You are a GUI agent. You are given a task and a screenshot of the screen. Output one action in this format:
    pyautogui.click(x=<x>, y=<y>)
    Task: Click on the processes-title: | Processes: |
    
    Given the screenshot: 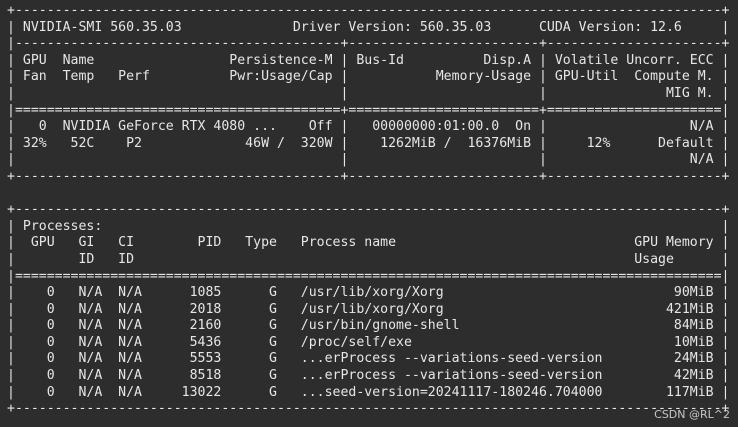 What is the action you would take?
    pyautogui.click(x=368, y=226)
    